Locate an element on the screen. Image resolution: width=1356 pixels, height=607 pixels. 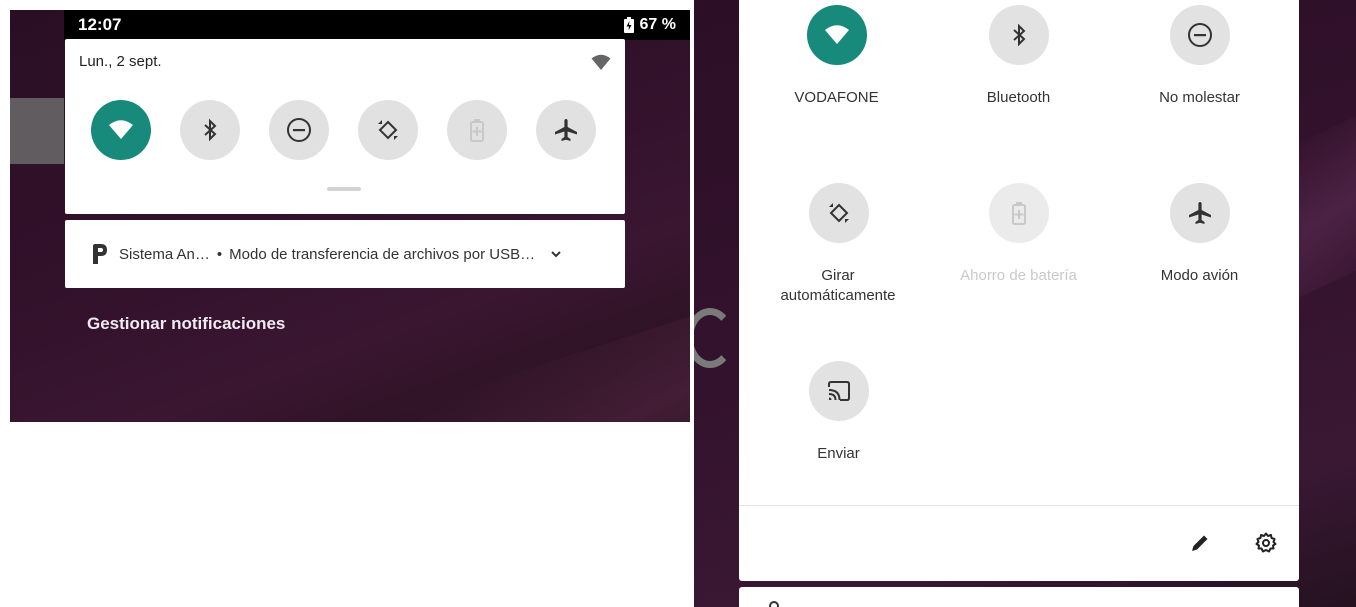
quick-settings-tile-row is located at coordinates (343, 130).